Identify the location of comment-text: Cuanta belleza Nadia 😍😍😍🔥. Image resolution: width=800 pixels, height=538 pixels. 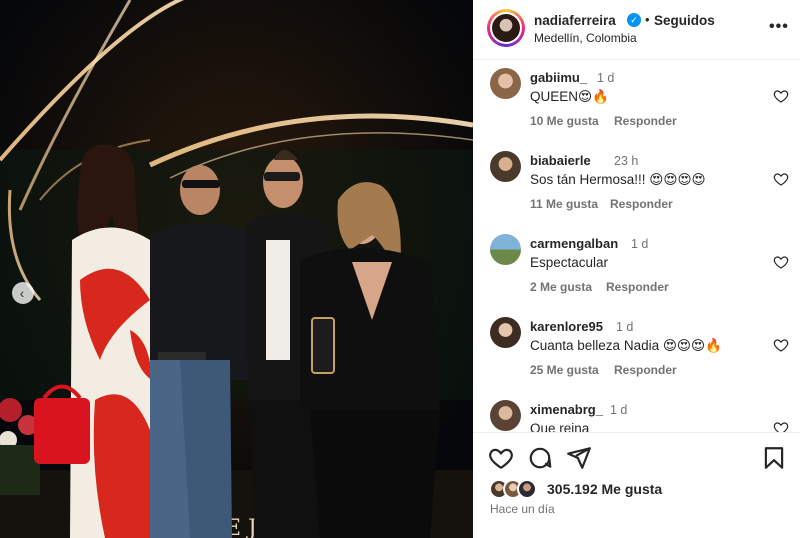
(626, 345).